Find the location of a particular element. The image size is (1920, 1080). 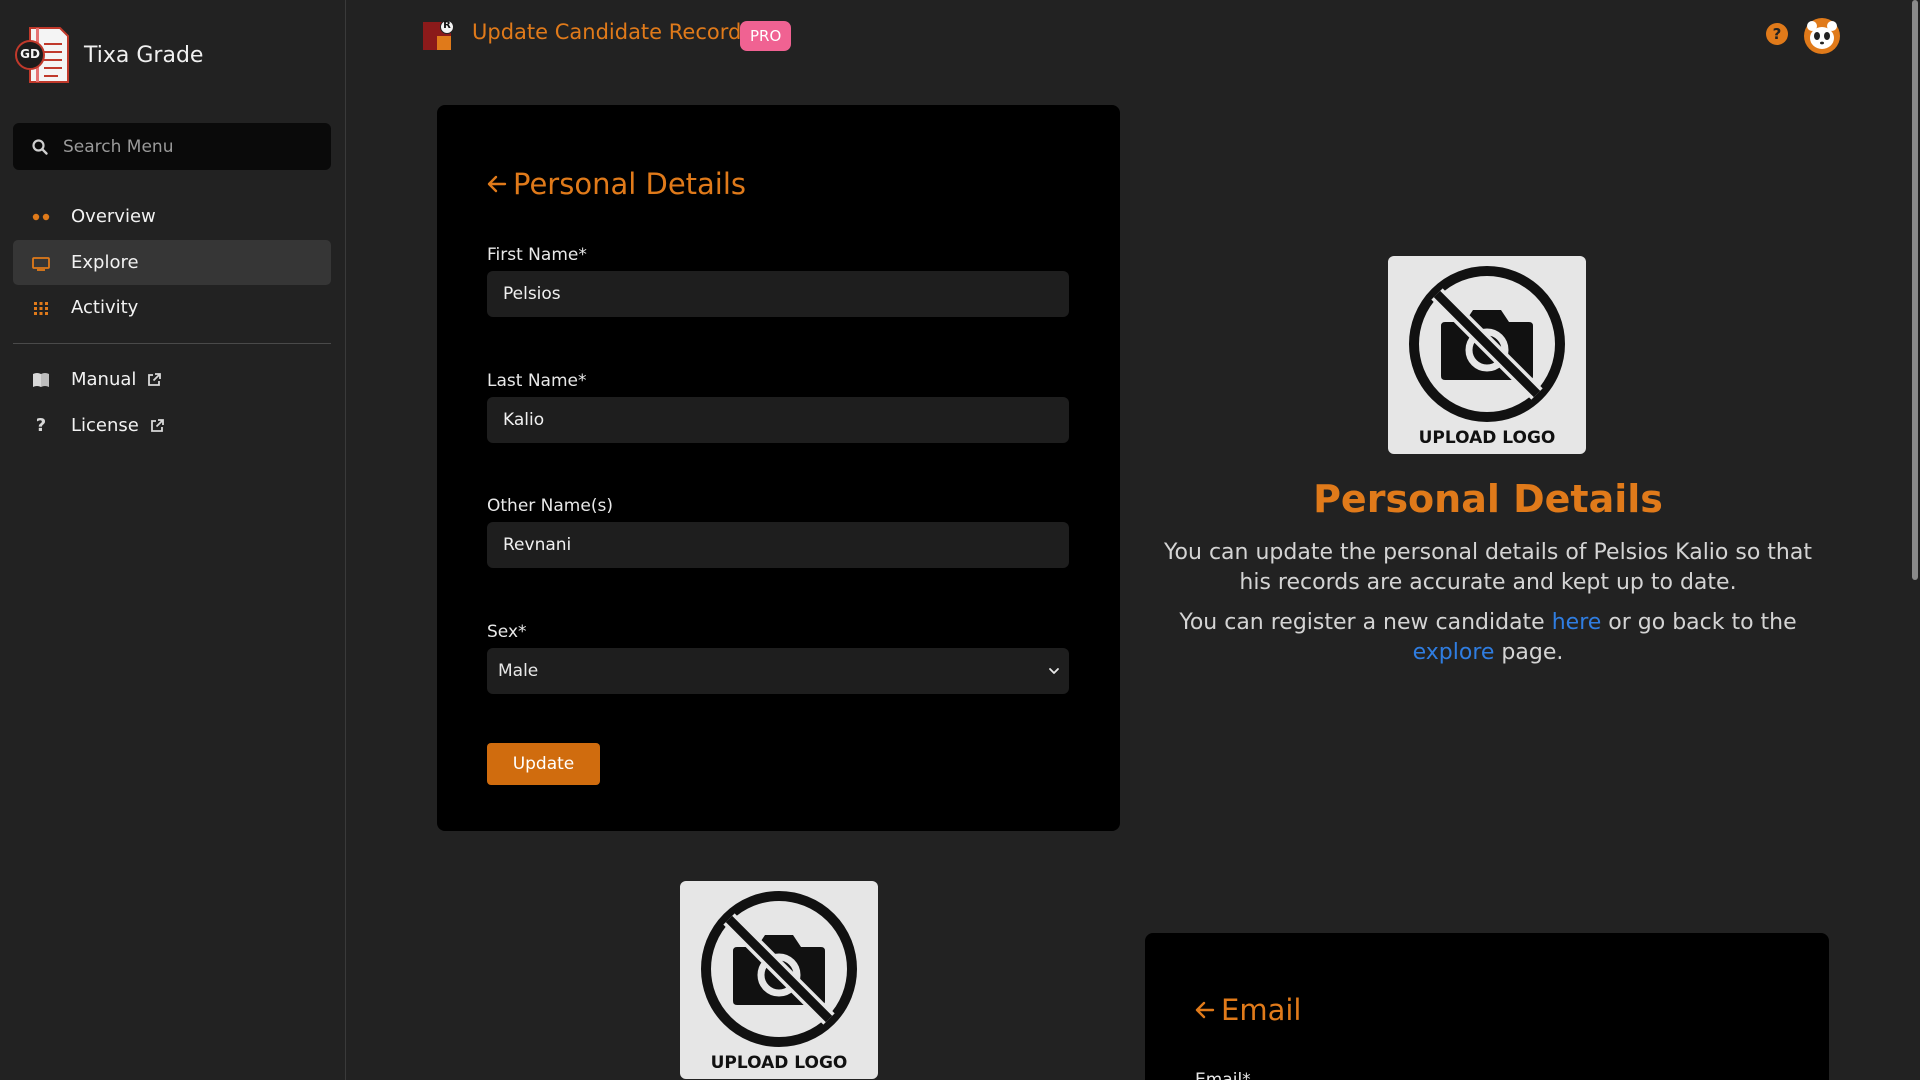

email-heading-text: Email is located at coordinates (1261, 1010).